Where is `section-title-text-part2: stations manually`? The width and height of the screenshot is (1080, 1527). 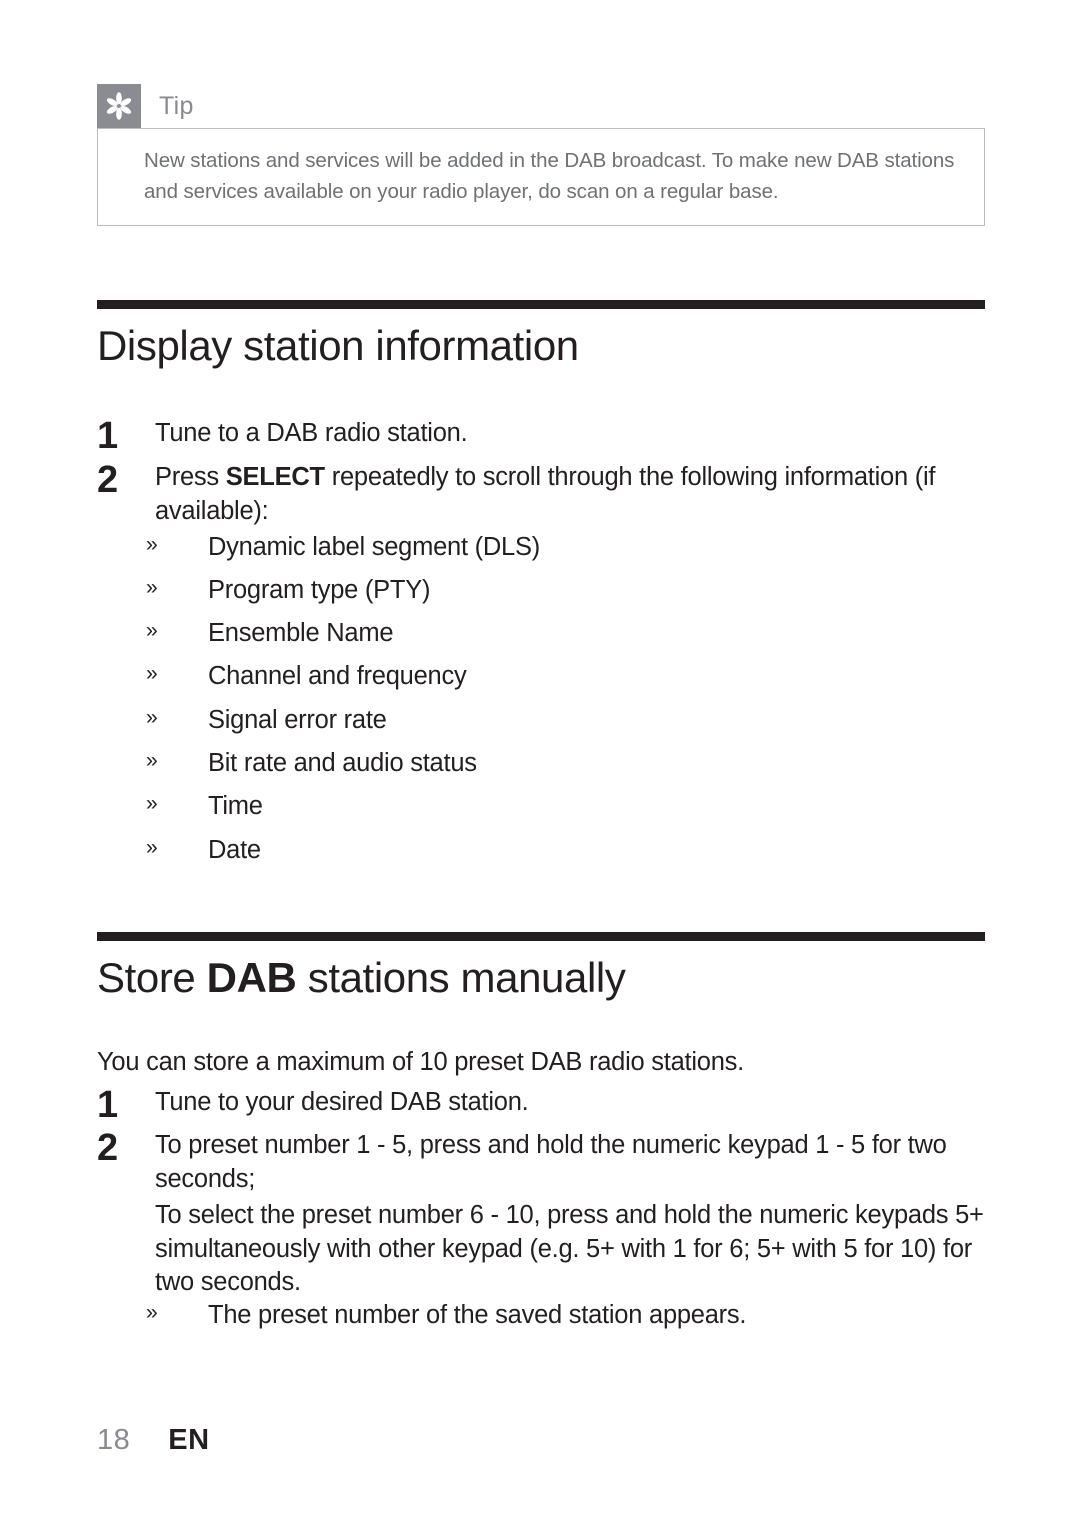
section-title-text-part2: stations manually is located at coordinates (461, 977).